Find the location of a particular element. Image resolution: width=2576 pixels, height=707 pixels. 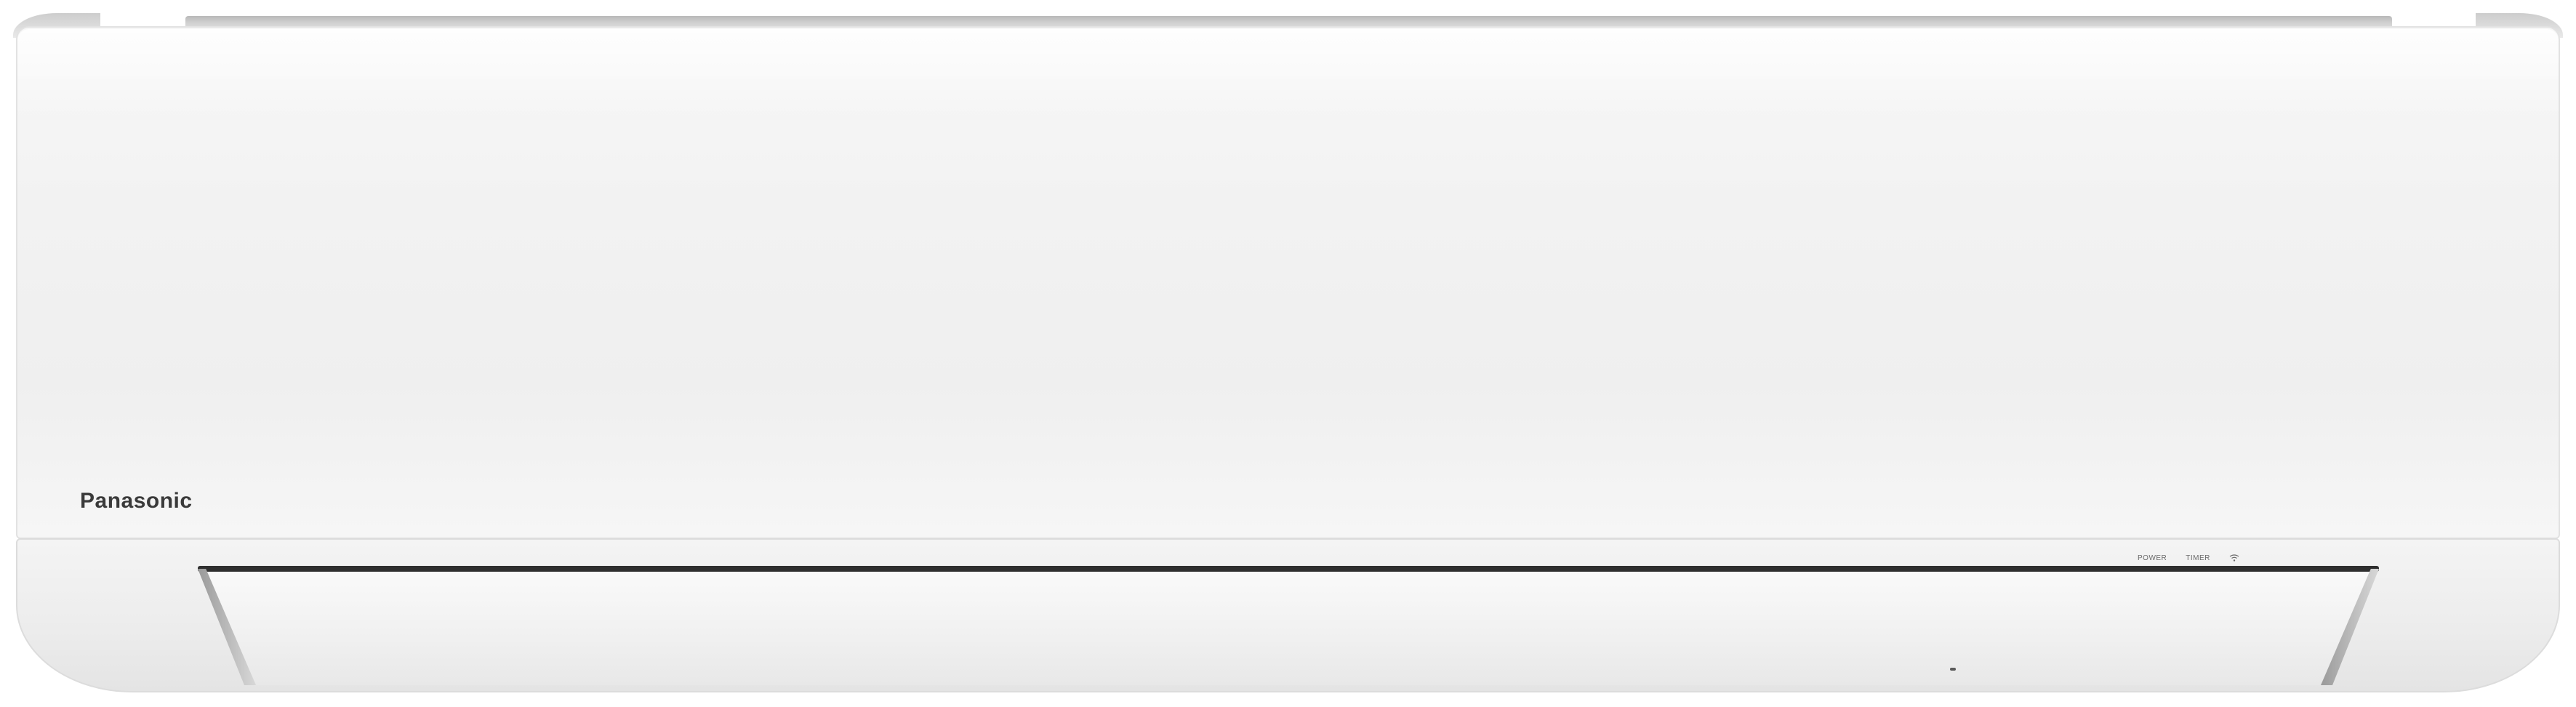

timer-indicator-label: TIMER is located at coordinates (2198, 558).